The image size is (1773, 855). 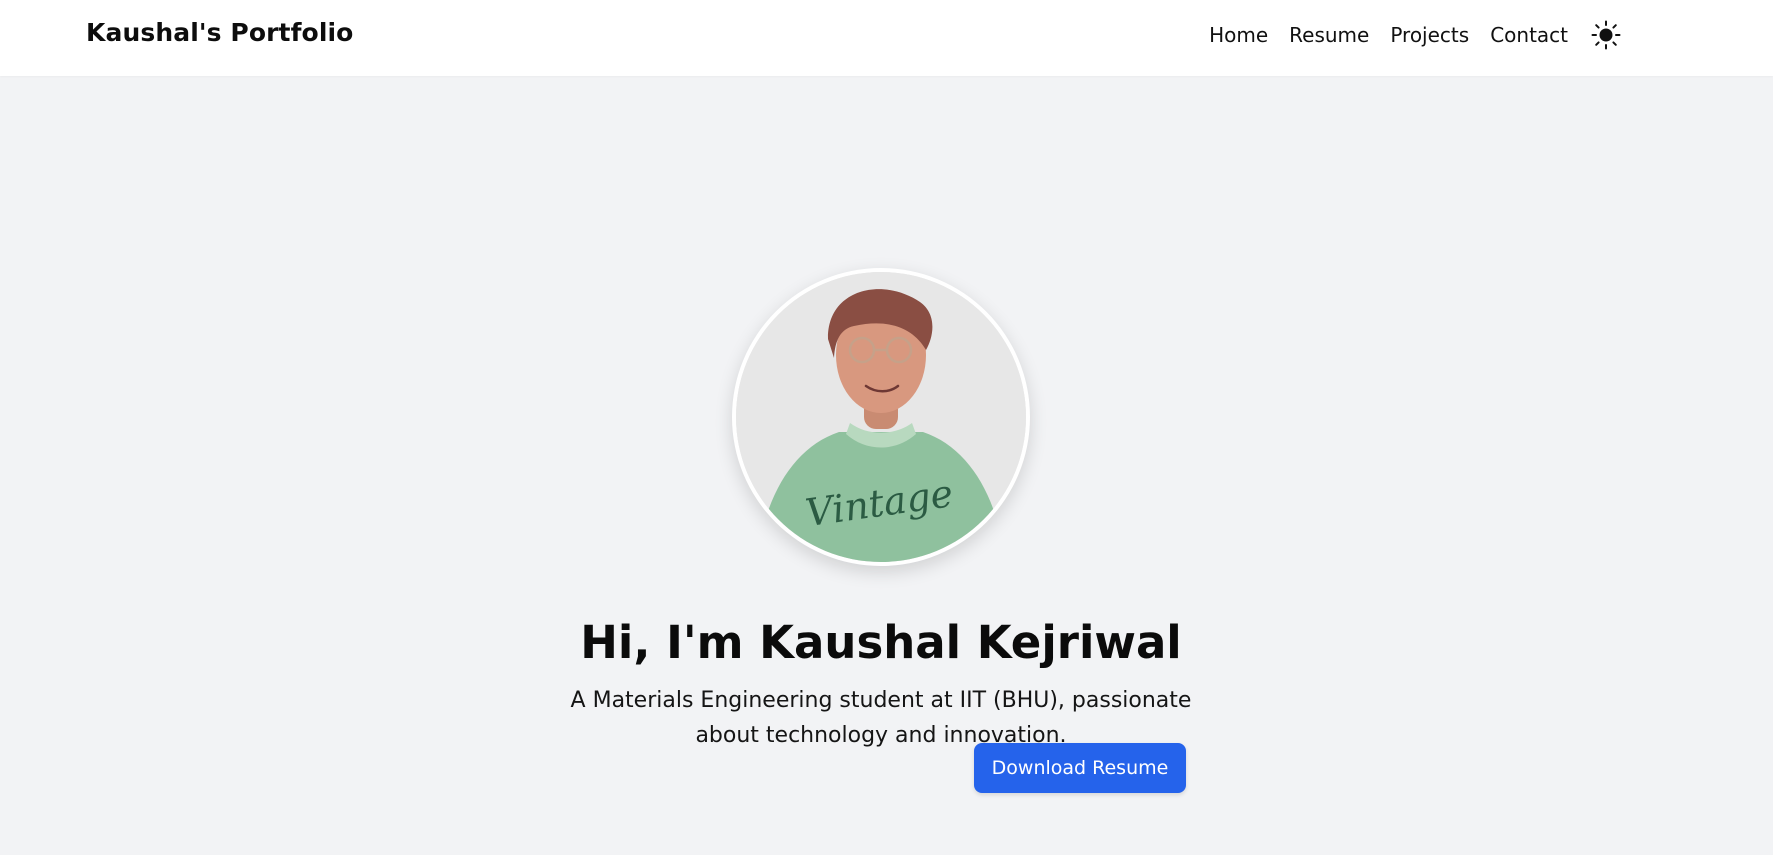 What do you see at coordinates (1238, 35) in the screenshot?
I see `nav-link-home: Home` at bounding box center [1238, 35].